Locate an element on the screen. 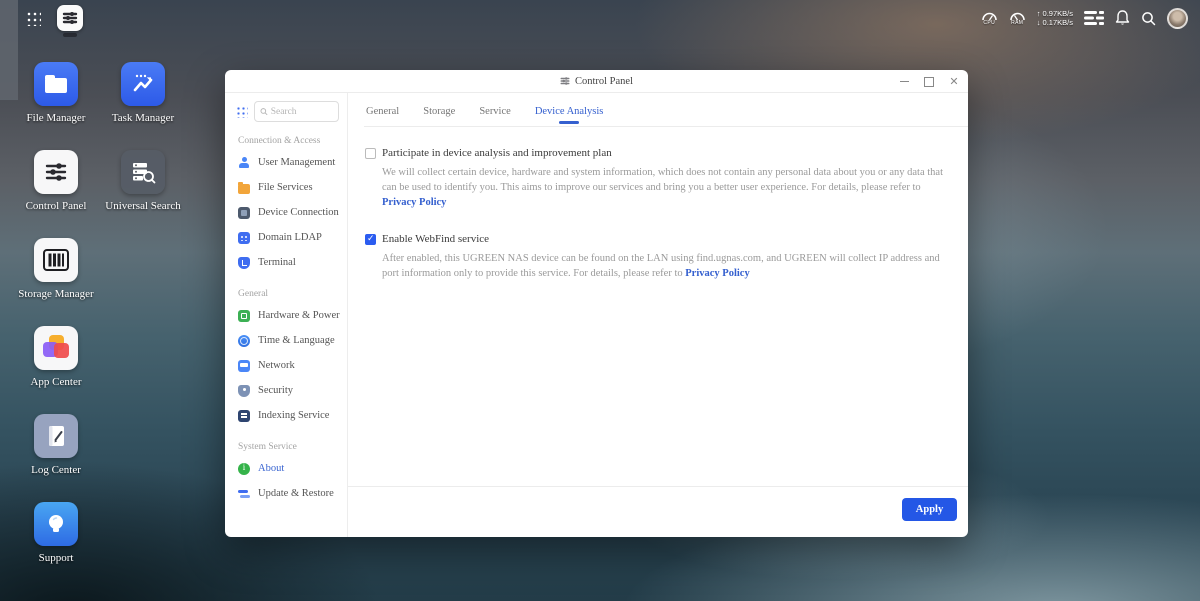 The width and height of the screenshot is (1200, 601). apply-button: Apply is located at coordinates (929, 509).